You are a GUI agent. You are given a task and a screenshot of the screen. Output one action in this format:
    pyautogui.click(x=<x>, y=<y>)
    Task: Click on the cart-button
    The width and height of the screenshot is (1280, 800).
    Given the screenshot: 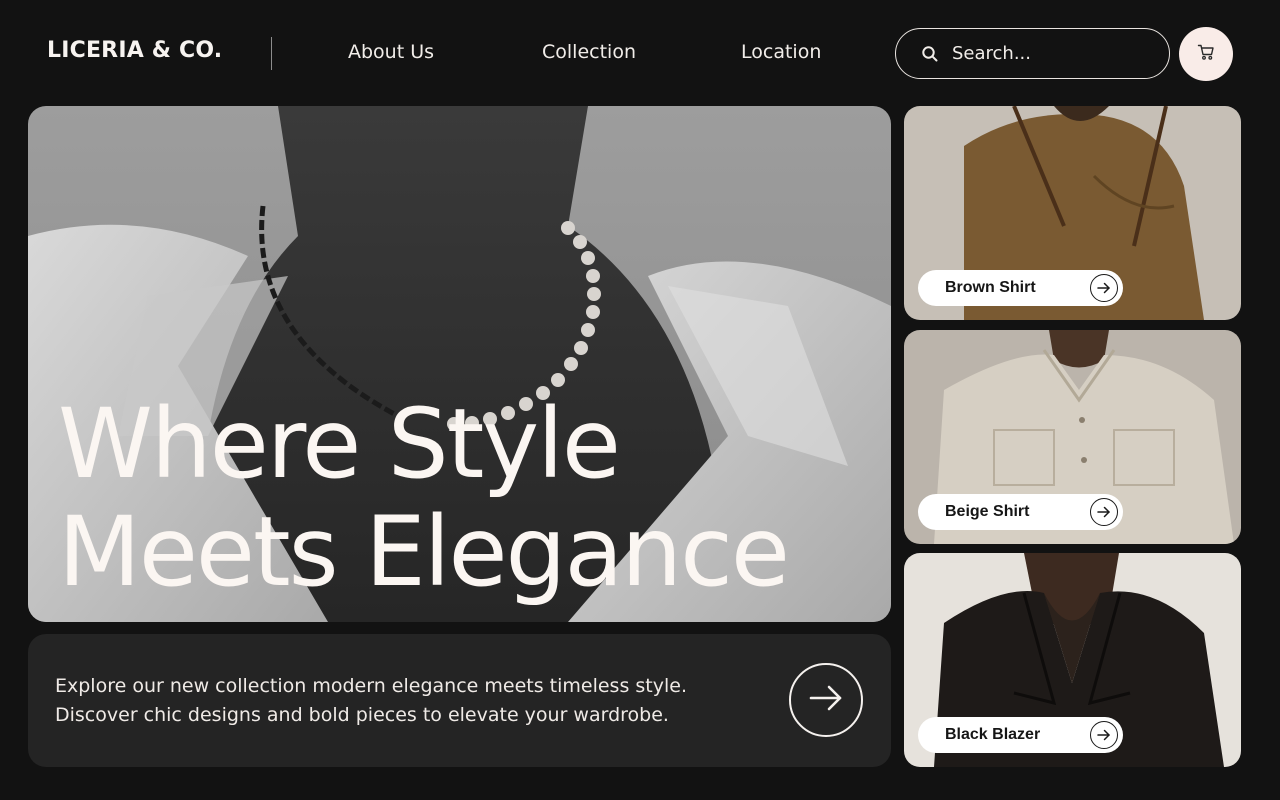 What is the action you would take?
    pyautogui.click(x=1206, y=54)
    